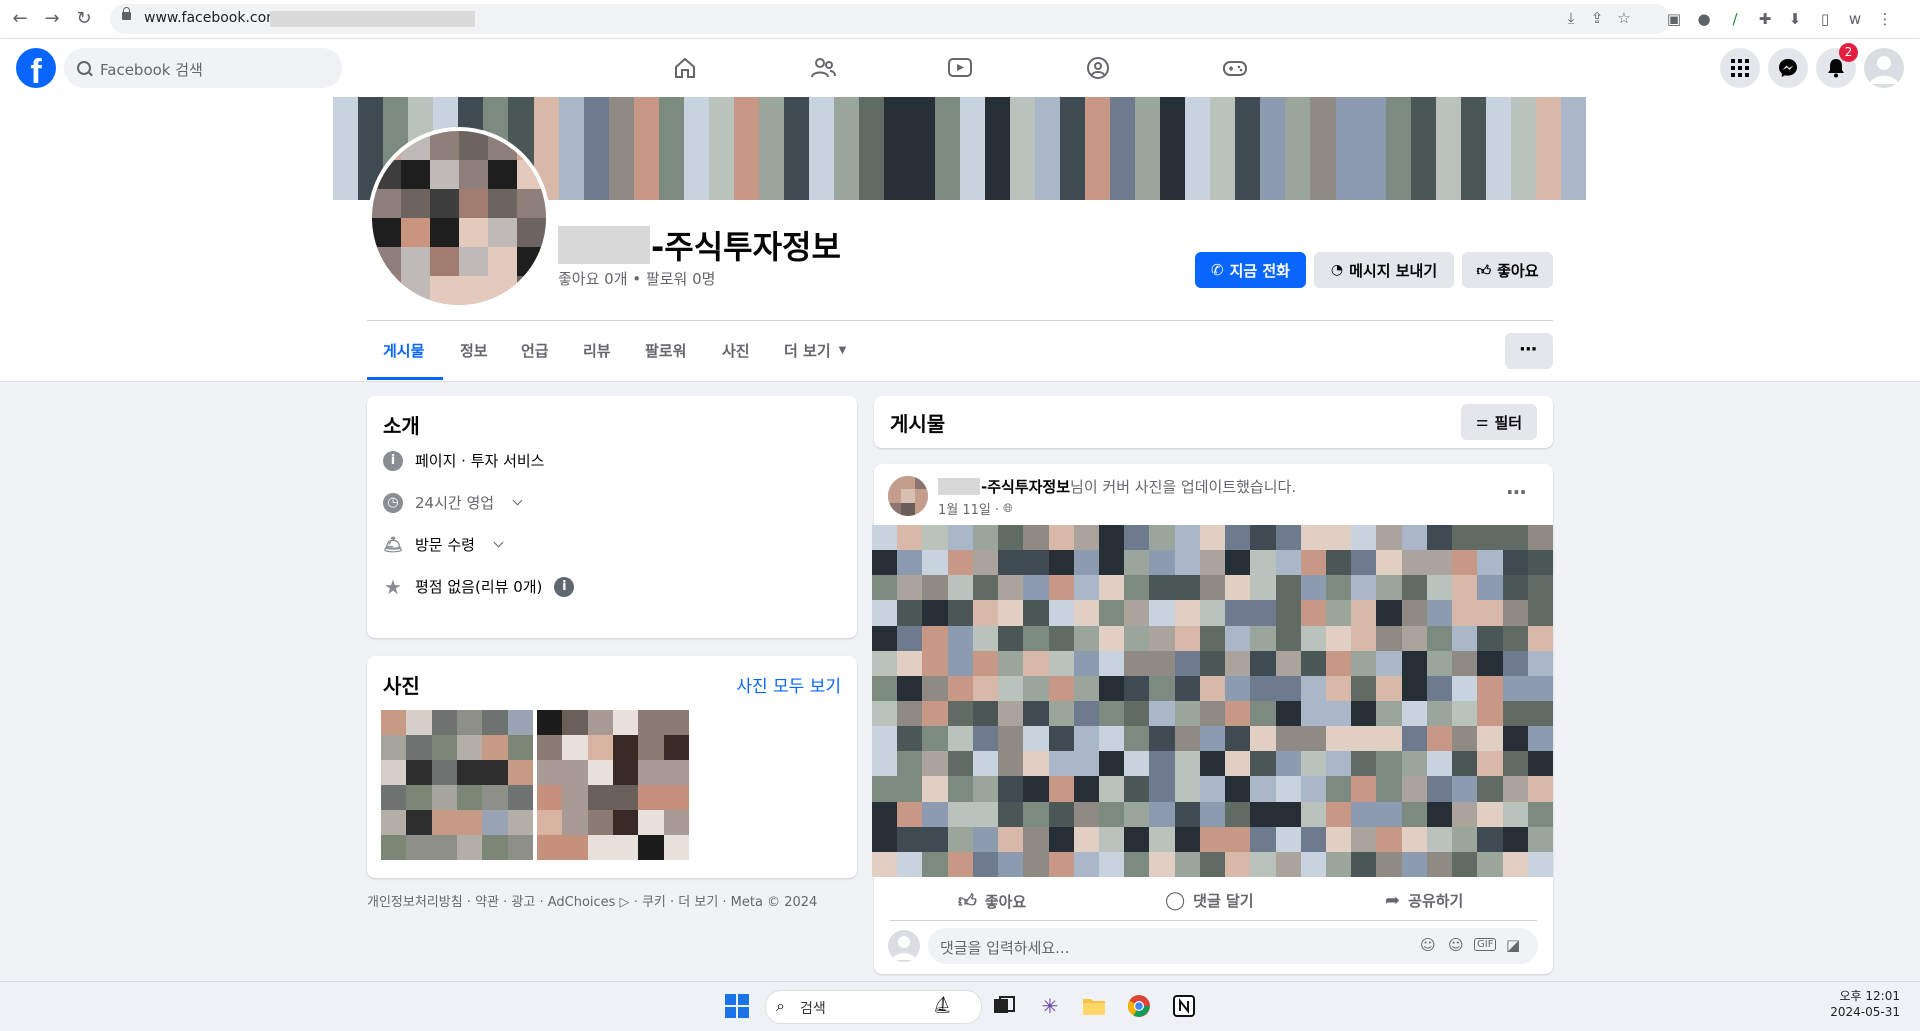  I want to click on extension-icon-1: ▣, so click(1674, 19).